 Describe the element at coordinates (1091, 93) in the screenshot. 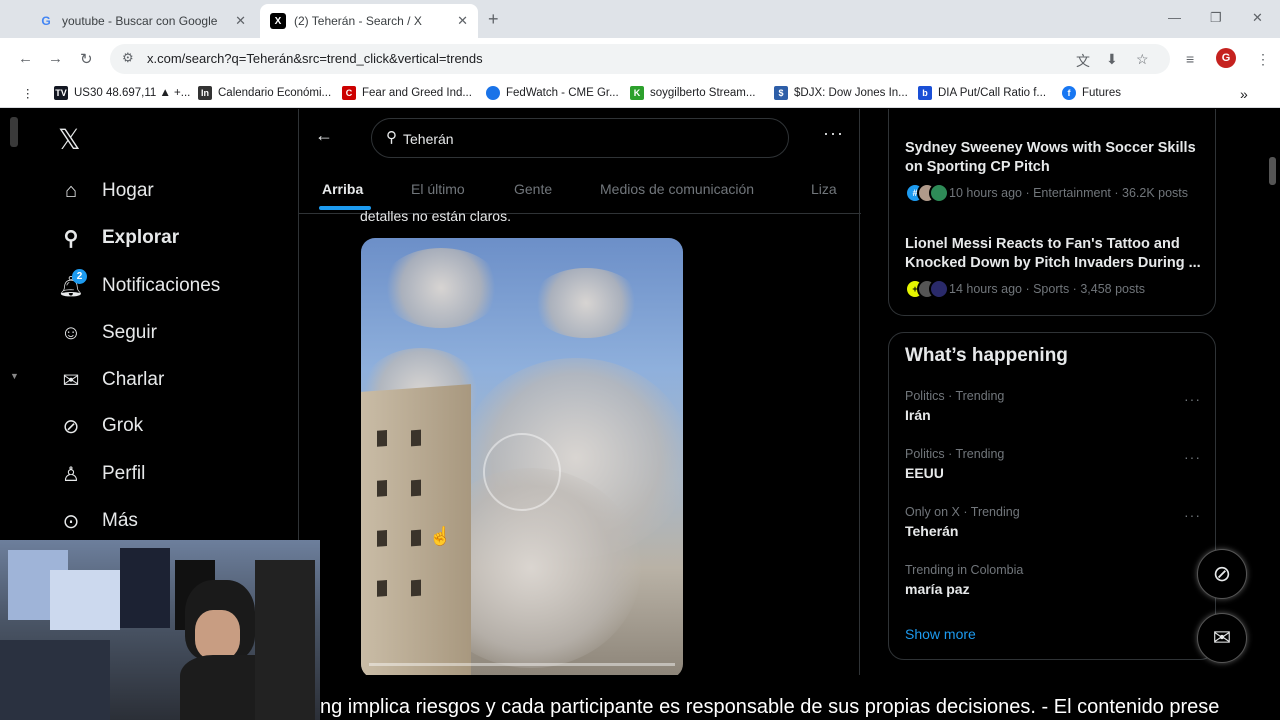

I see `bookmark-item: f Futures` at that location.